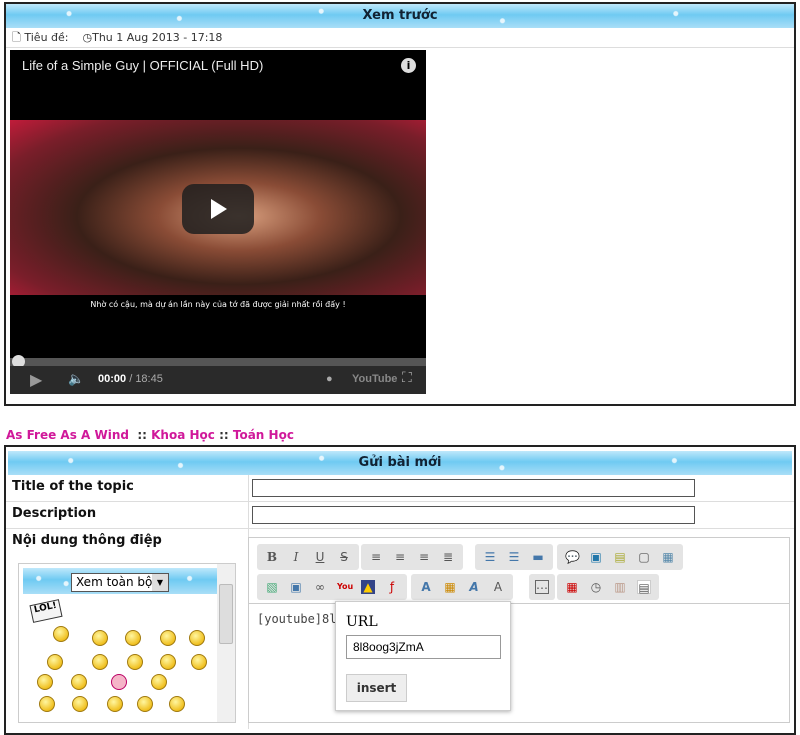 This screenshot has height=735, width=800. I want to click on player-controls: ▶ 🔈 00:00 / 18:45 ● YouTube ⛶, so click(218, 380).